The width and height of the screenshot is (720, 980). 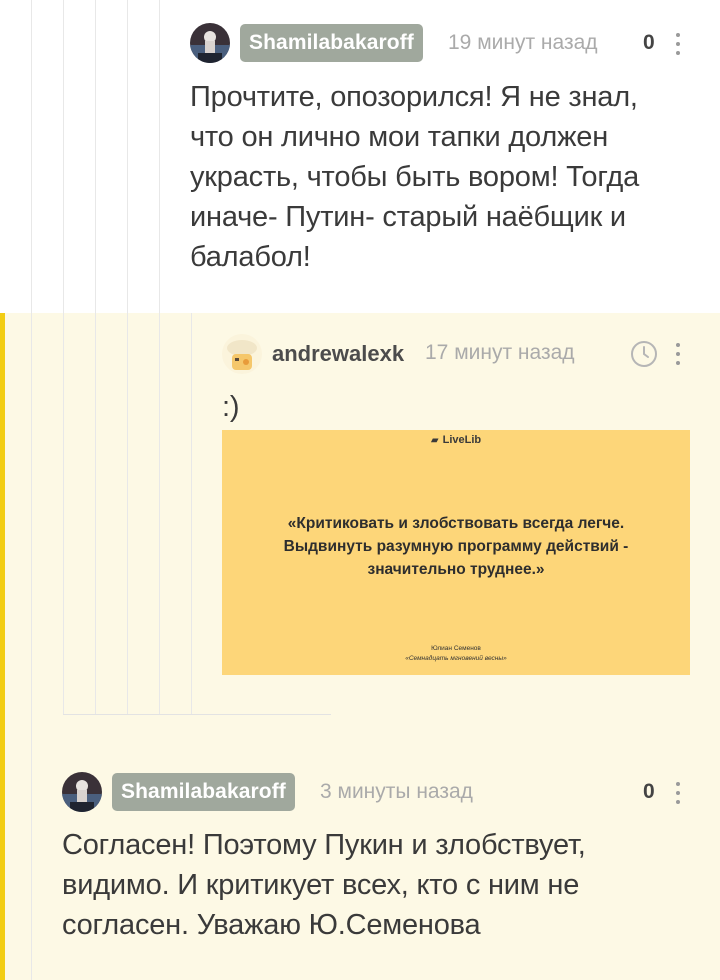 What do you see at coordinates (500, 353) in the screenshot?
I see `comment-time: 17 минут назад` at bounding box center [500, 353].